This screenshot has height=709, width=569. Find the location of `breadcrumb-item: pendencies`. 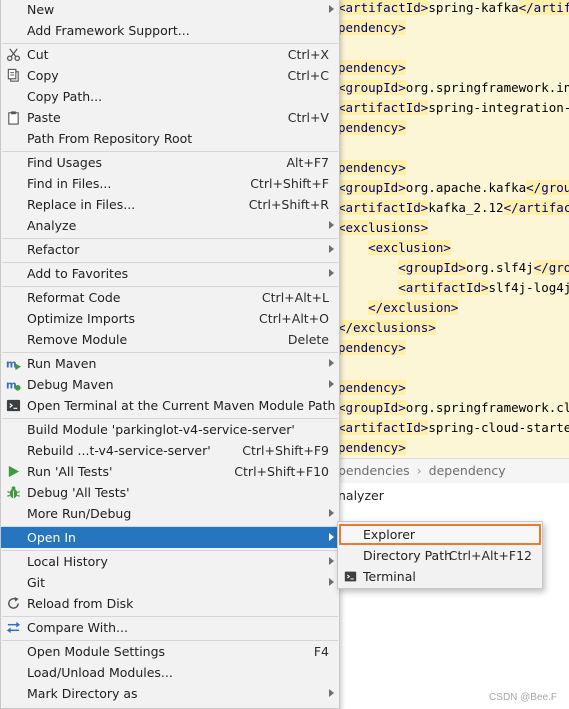

breadcrumb-item: pendencies is located at coordinates (374, 470).